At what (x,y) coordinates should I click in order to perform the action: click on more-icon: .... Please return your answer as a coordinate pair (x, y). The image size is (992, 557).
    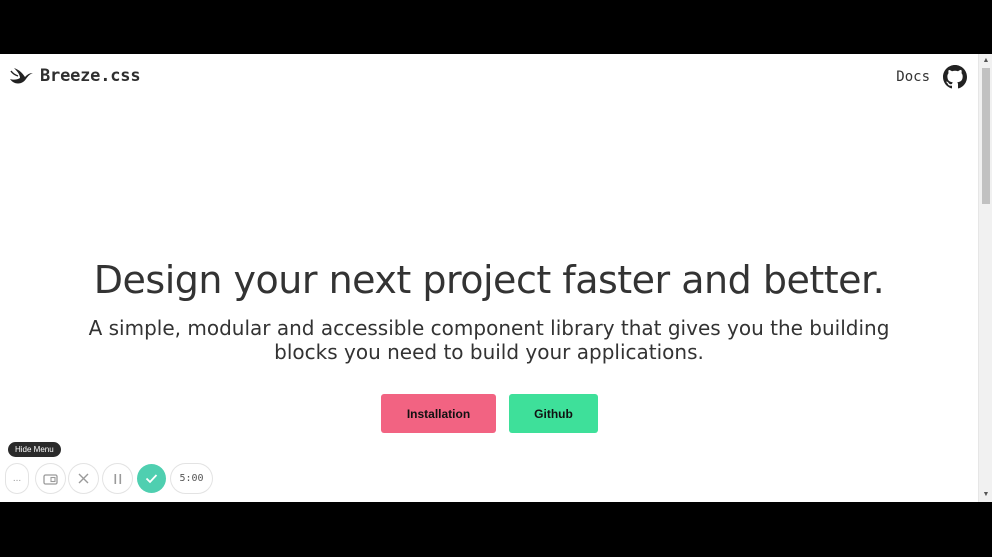
    Looking at the image, I should click on (17, 478).